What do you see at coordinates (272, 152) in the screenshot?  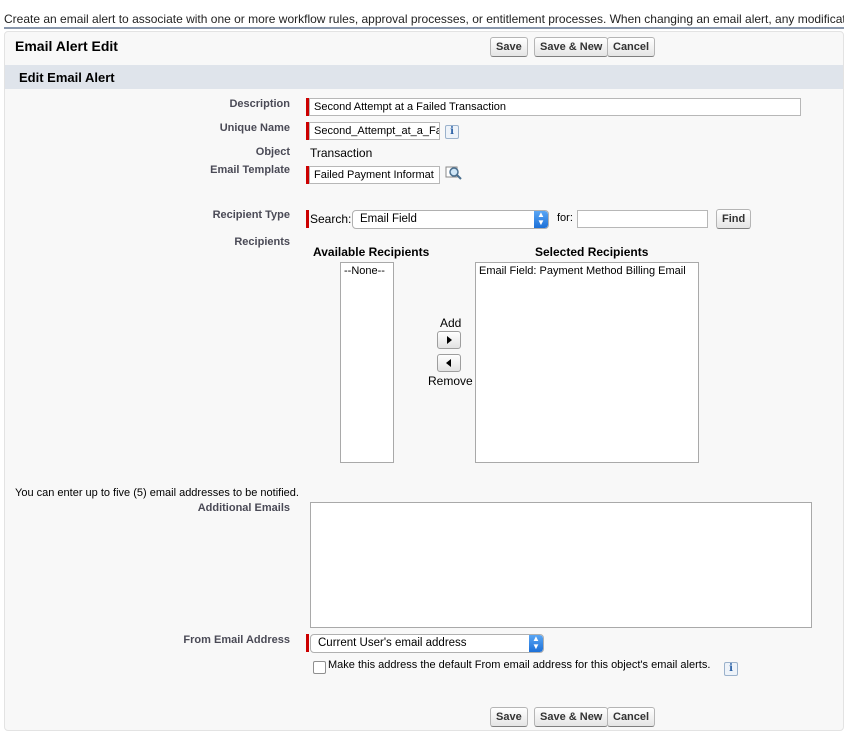 I see `object-label: Object` at bounding box center [272, 152].